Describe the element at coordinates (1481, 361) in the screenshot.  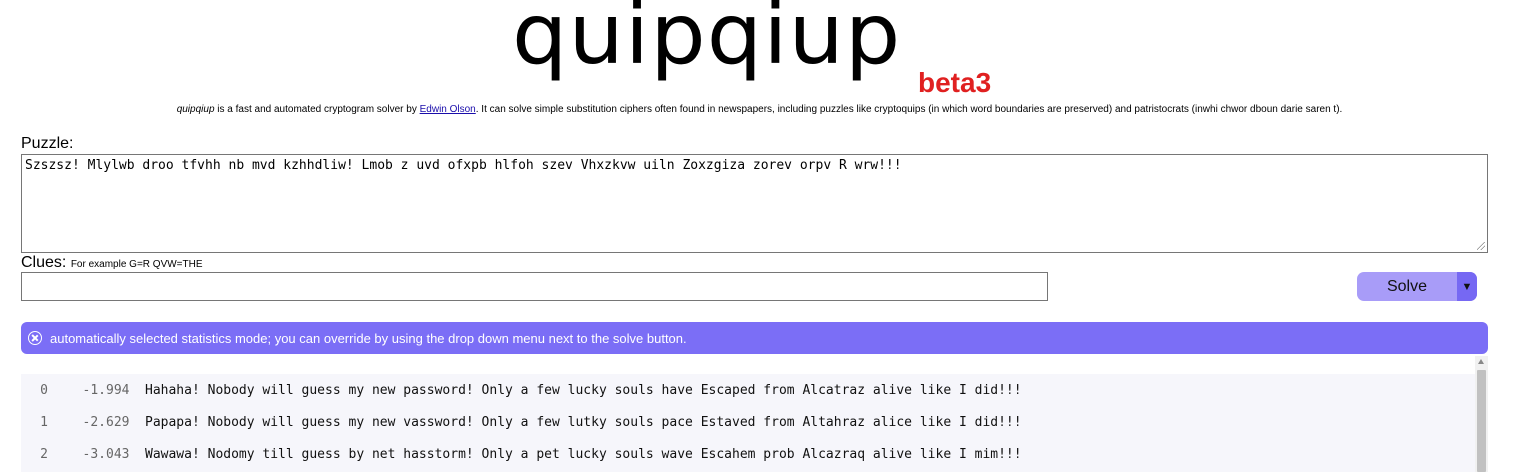
I see `scroll-up-icon` at that location.